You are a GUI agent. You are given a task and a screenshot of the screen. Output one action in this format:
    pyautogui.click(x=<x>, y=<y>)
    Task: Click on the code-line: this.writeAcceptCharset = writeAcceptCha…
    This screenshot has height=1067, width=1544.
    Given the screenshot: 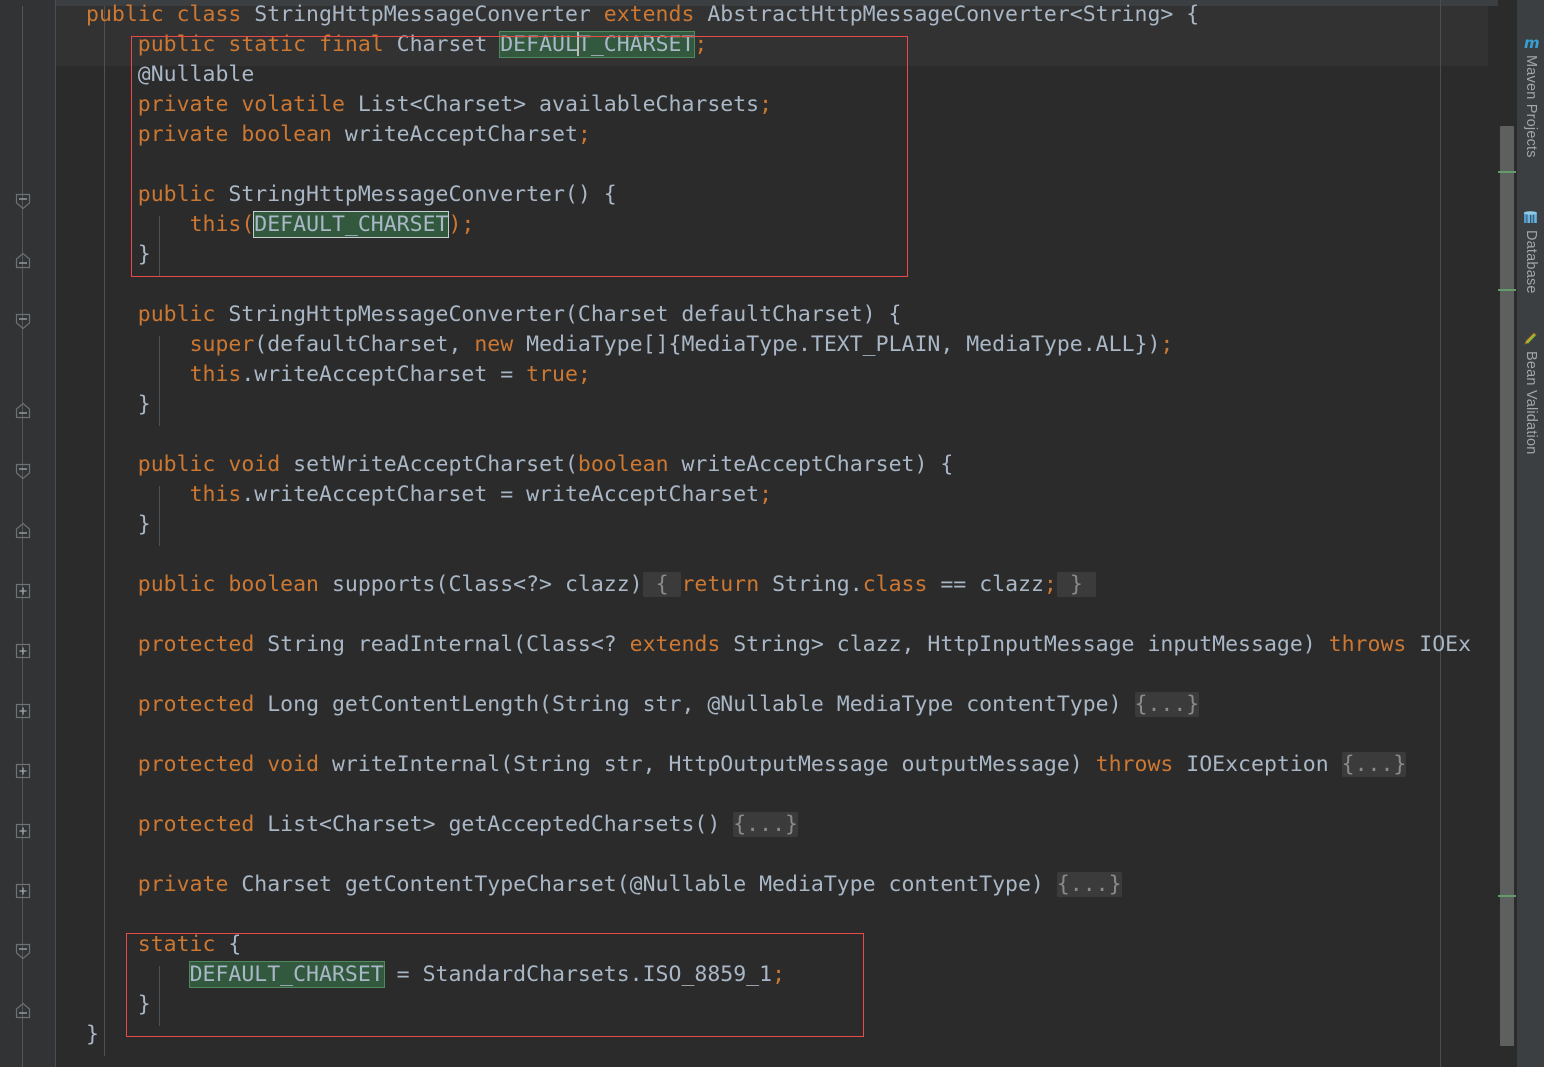 What is the action you would take?
    pyautogui.click(x=796, y=495)
    